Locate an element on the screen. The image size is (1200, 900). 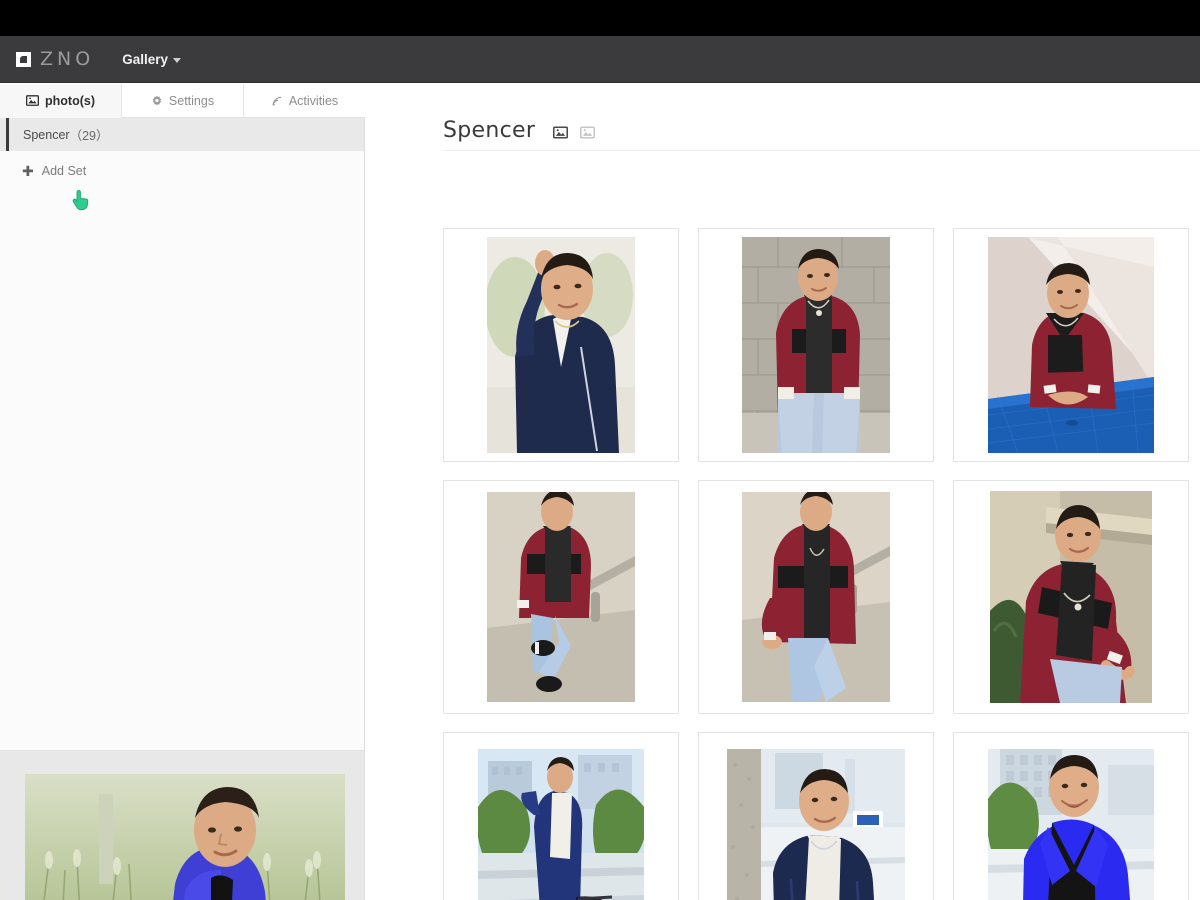
add-set-button: ✚ Add Set is located at coordinates (182, 171).